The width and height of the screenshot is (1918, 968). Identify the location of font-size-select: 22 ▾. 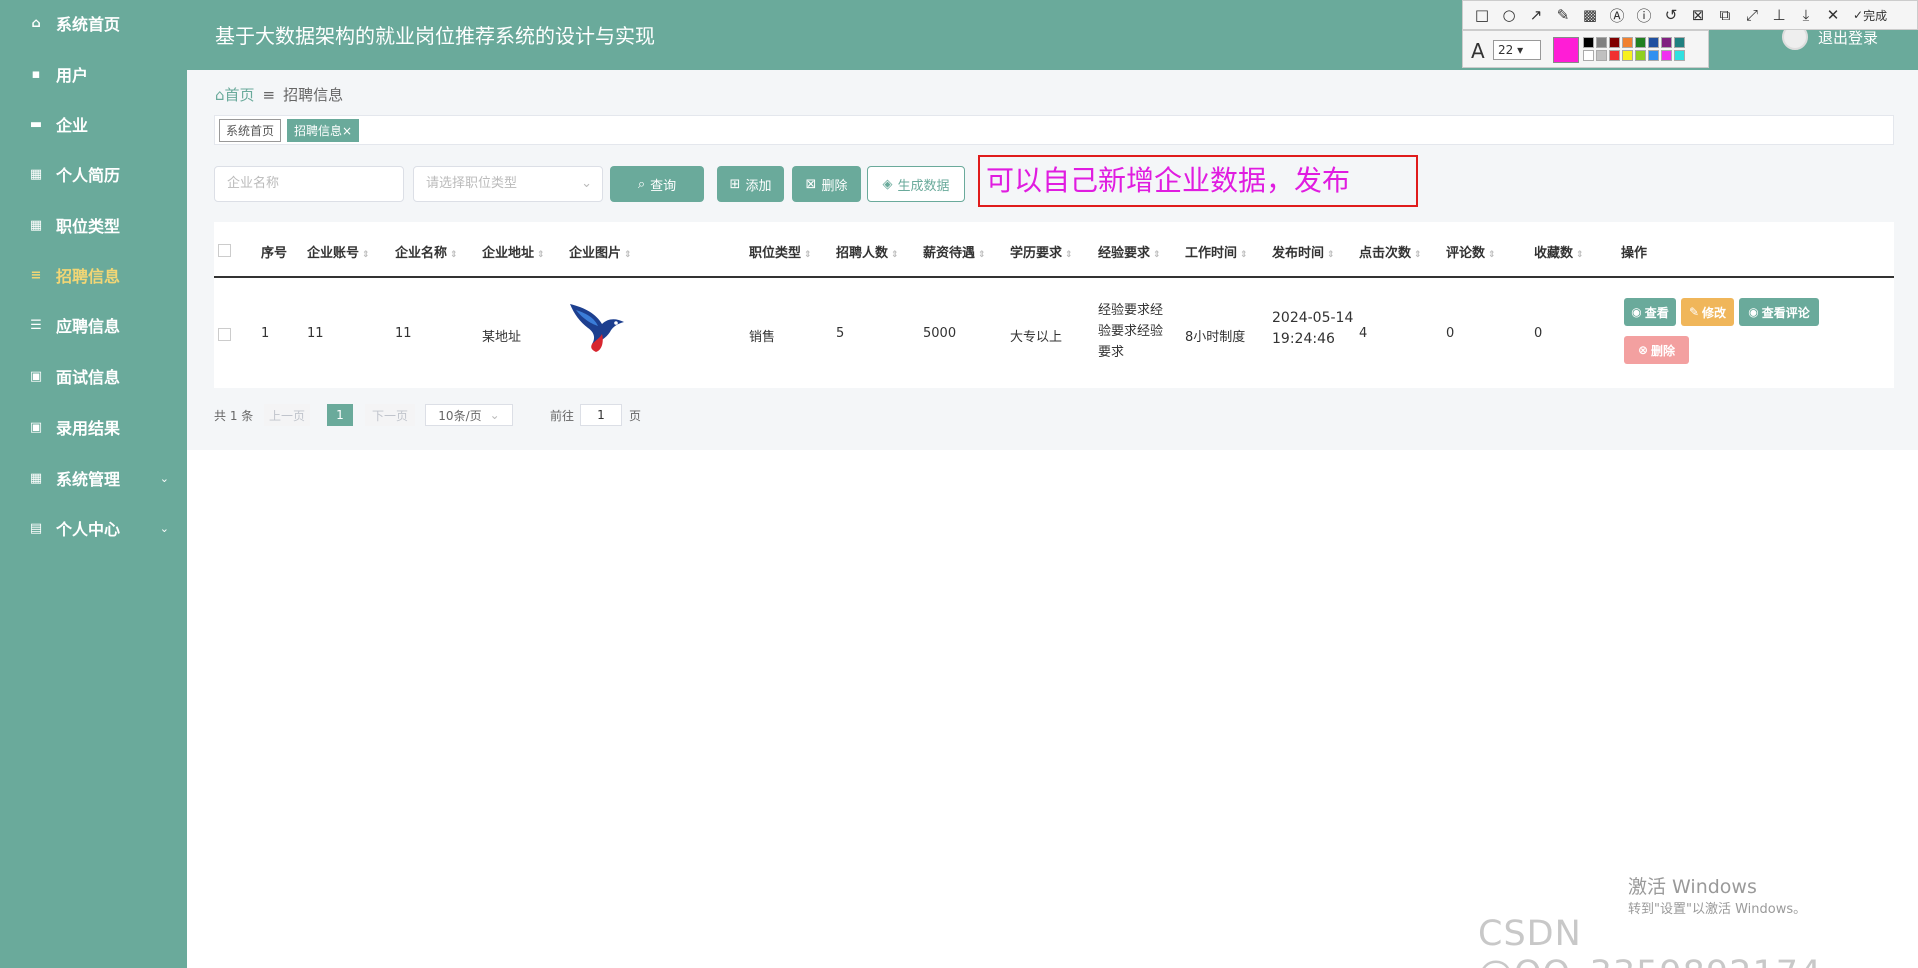
(1517, 50).